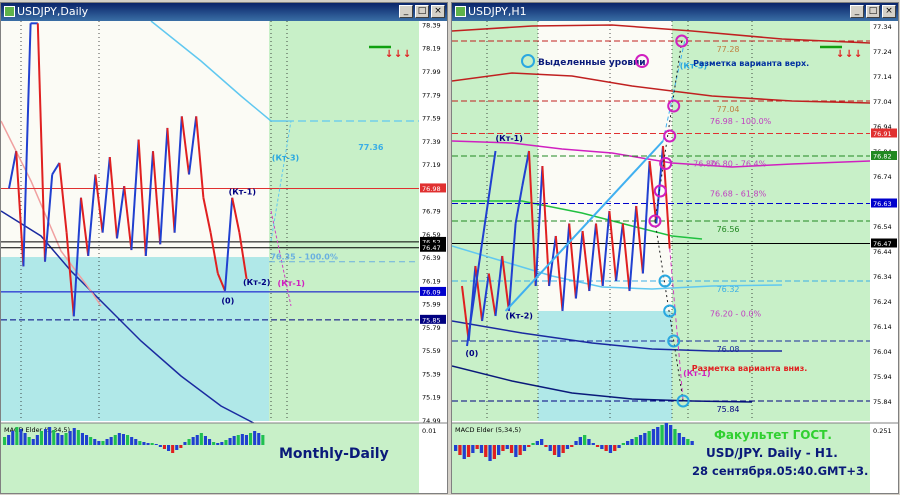 The width and height of the screenshot is (900, 495). What do you see at coordinates (592, 63) in the screenshot?
I see `legend-label: Выделенные уровни` at bounding box center [592, 63].